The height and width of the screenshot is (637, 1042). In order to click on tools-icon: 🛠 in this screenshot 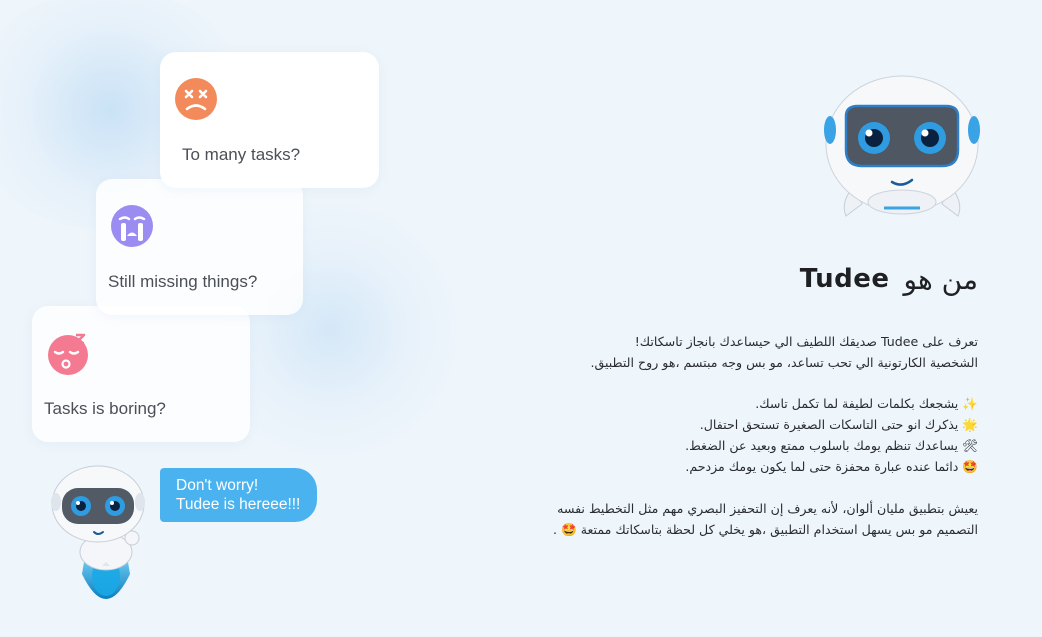, I will do `click(970, 445)`.